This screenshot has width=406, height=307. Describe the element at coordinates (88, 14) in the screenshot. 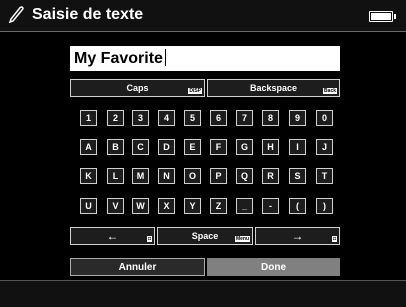

I see `page-title: Saisie de texte` at that location.